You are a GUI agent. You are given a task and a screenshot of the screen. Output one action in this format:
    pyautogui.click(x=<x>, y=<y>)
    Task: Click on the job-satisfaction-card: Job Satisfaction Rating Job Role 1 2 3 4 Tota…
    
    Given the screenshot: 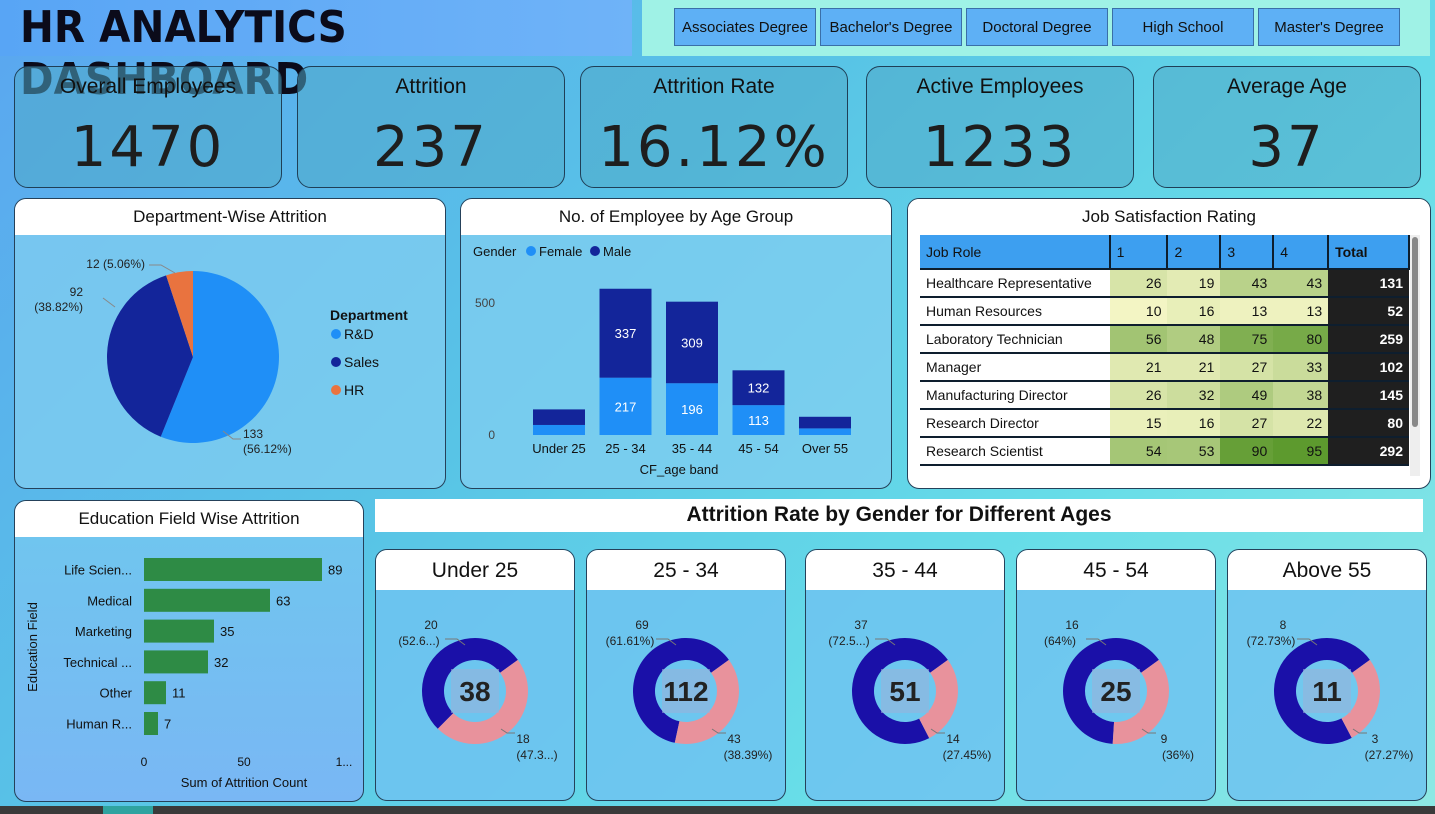 What is the action you would take?
    pyautogui.click(x=1169, y=343)
    